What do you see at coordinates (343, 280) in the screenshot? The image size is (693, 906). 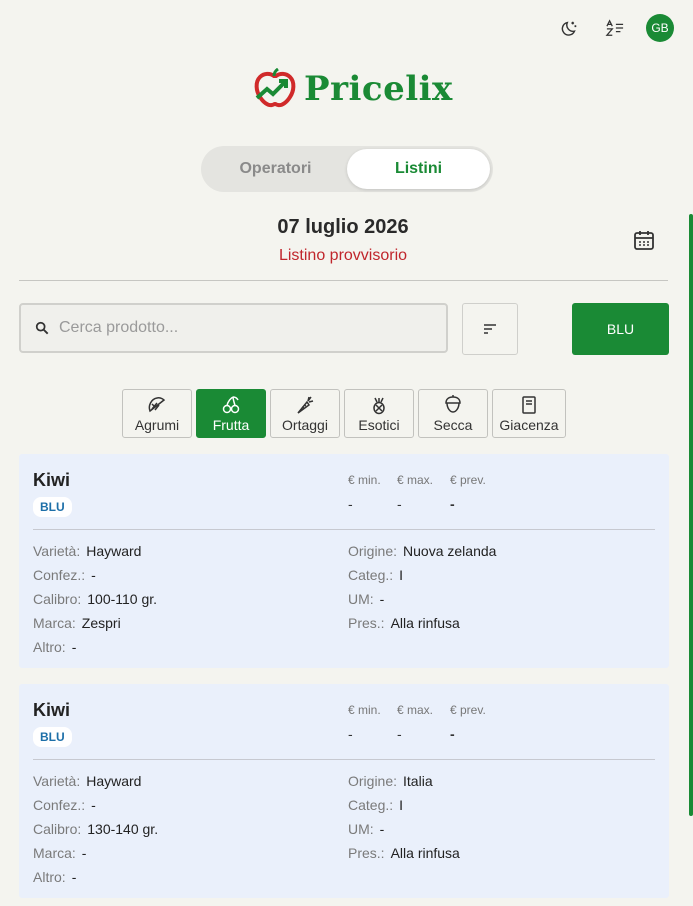 I see `divider` at bounding box center [343, 280].